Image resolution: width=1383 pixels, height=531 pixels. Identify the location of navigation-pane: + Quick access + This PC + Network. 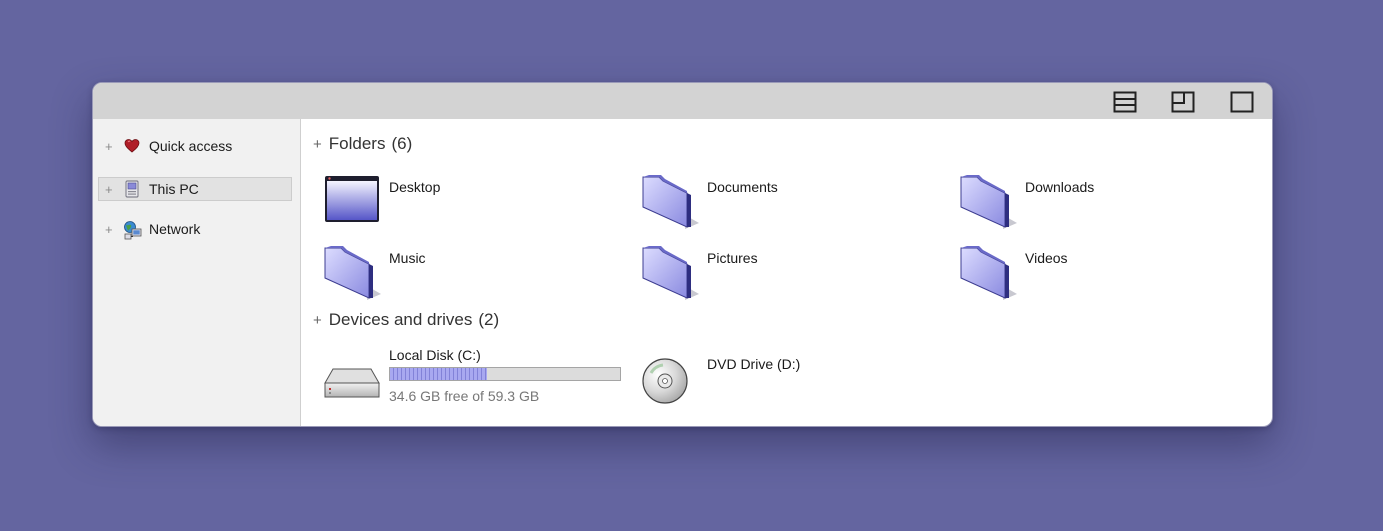
(197, 272).